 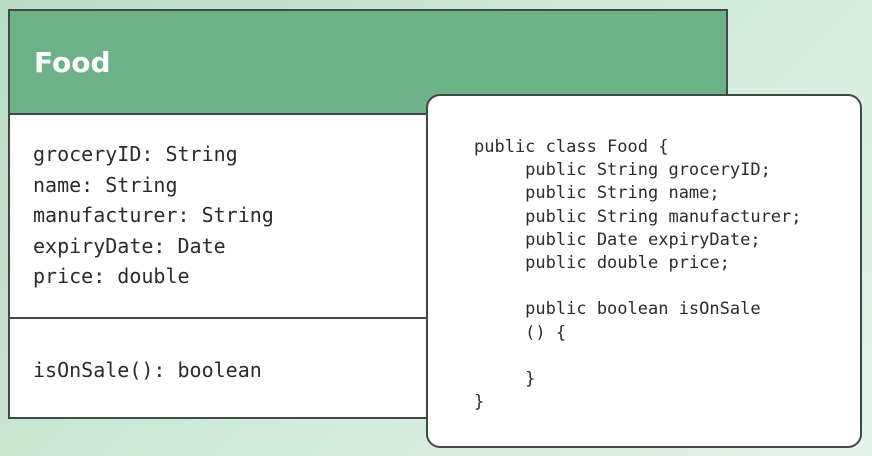 I want to click on method-list: isOnSale(): boolean, so click(x=147, y=370).